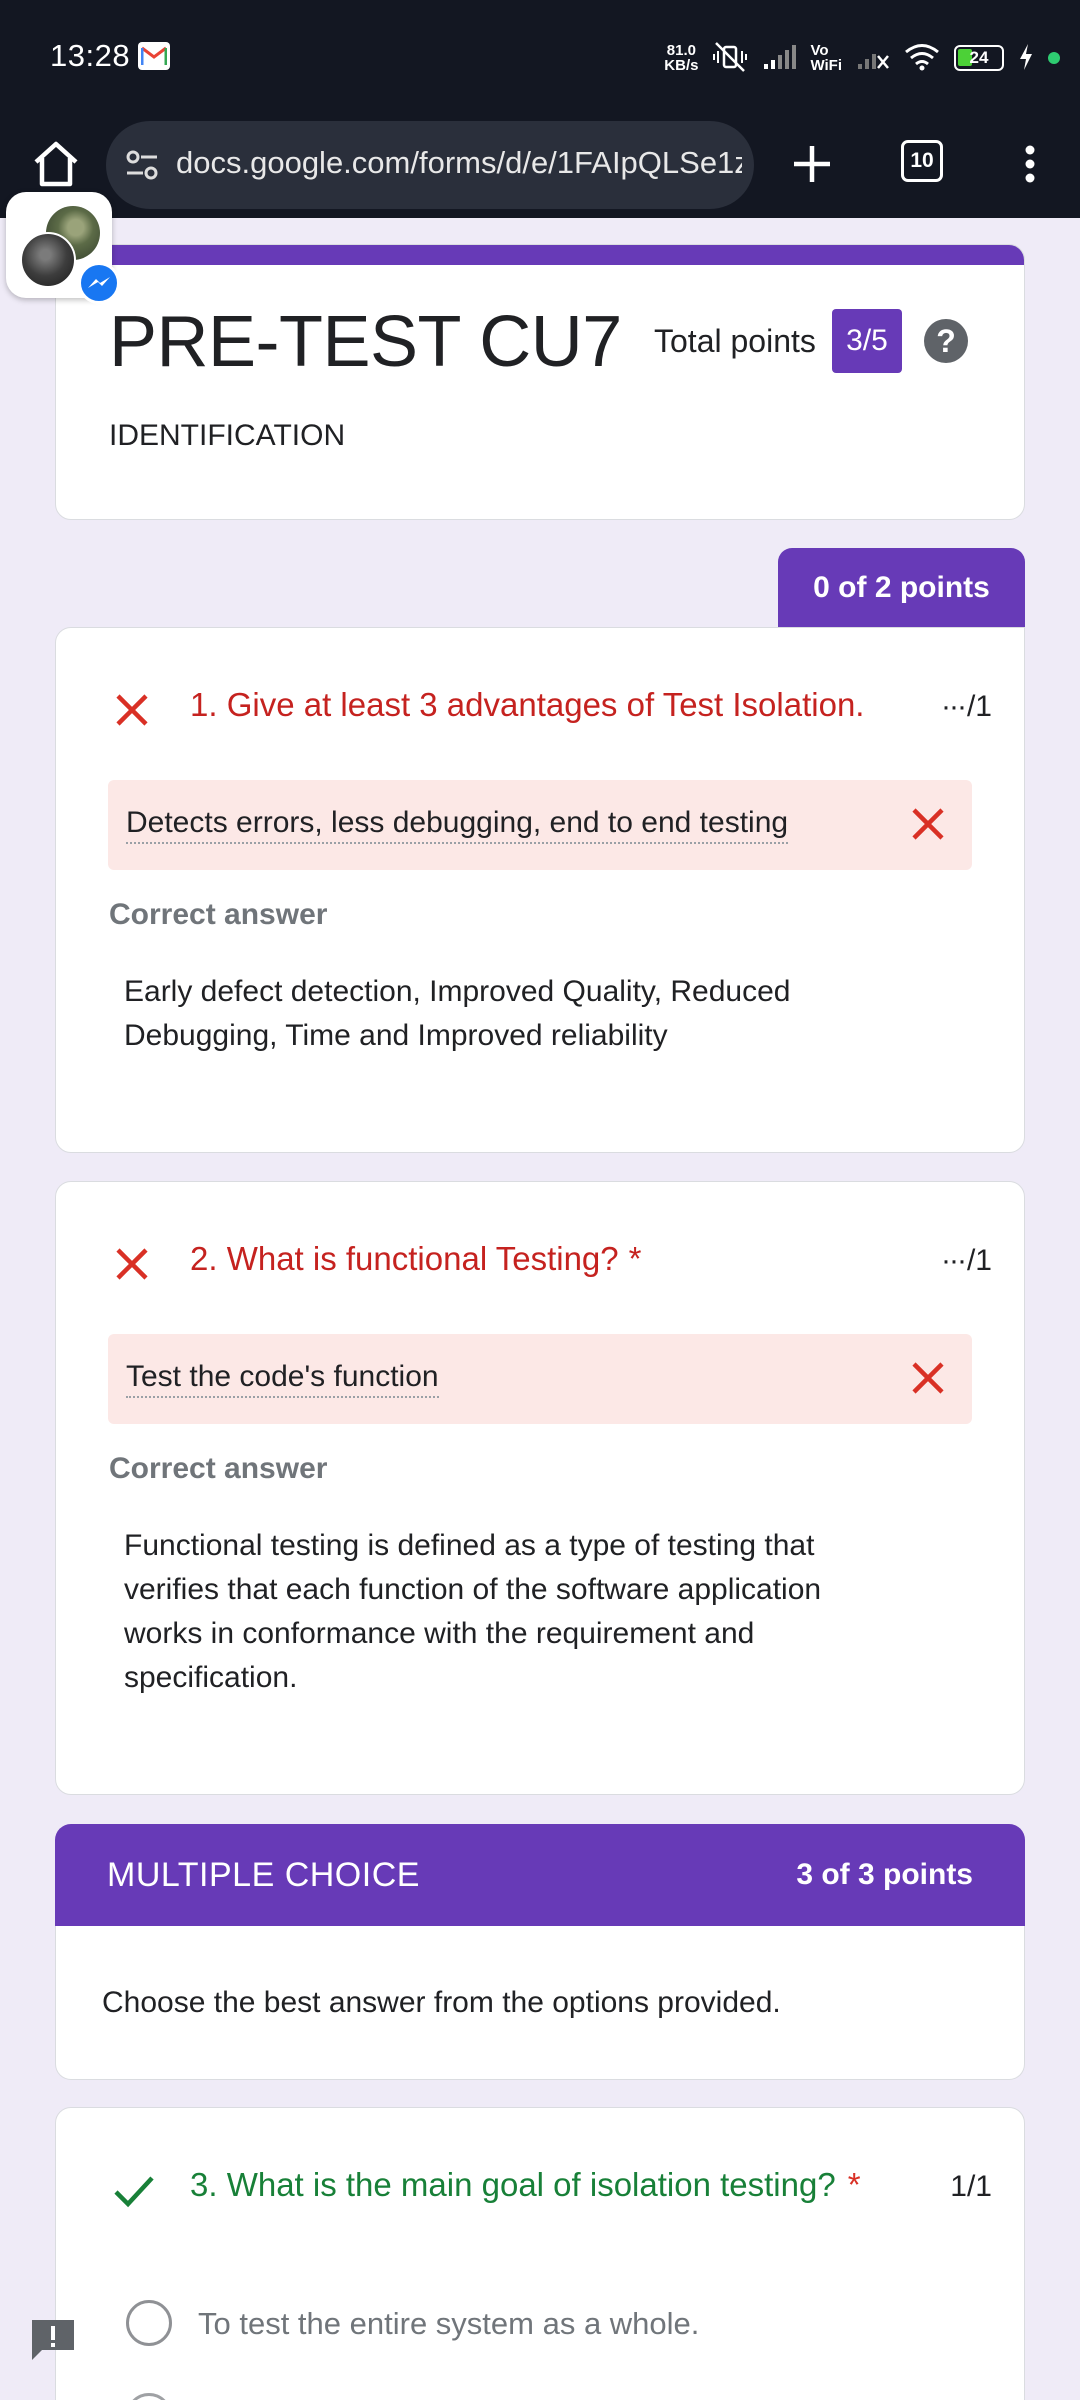 The image size is (1080, 2400). I want to click on browser-toolbar: docs.google.com/forms/d/e/1FAIpQLSe1z 10, so click(540, 165).